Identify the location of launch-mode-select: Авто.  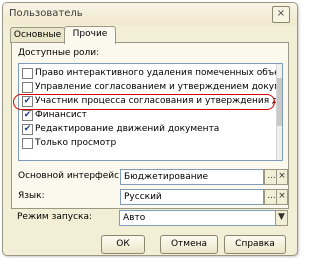
(197, 218).